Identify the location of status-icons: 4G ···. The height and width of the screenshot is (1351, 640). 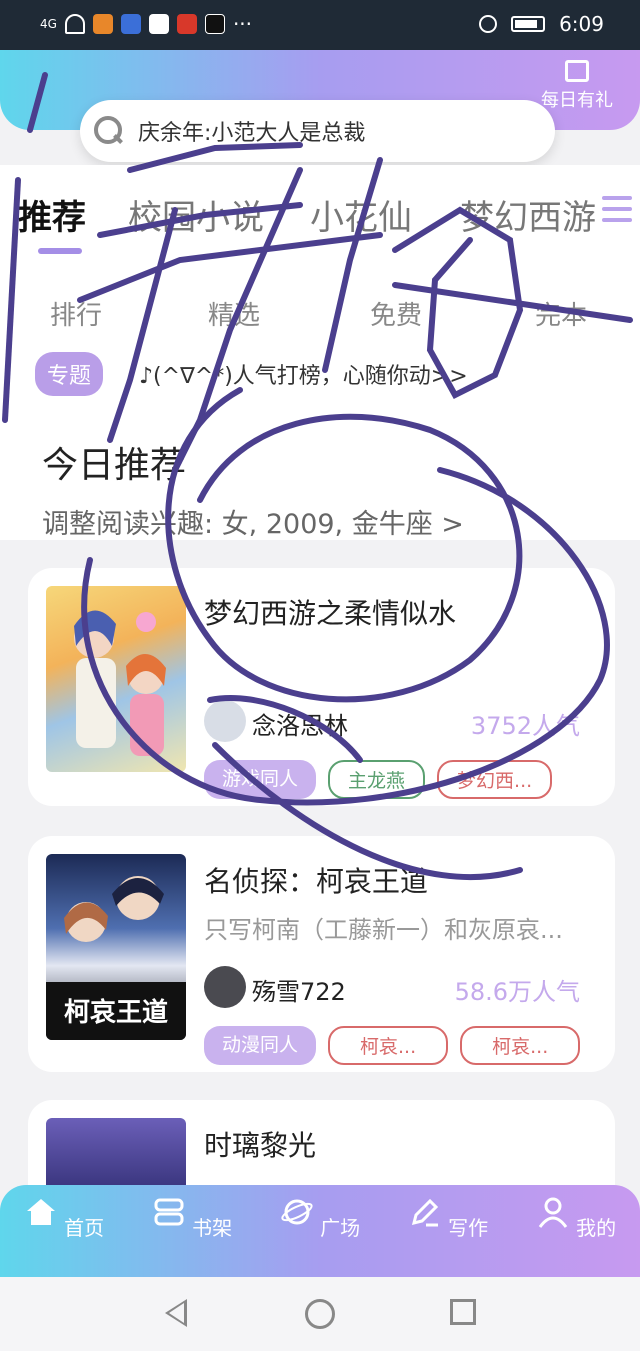
(146, 24).